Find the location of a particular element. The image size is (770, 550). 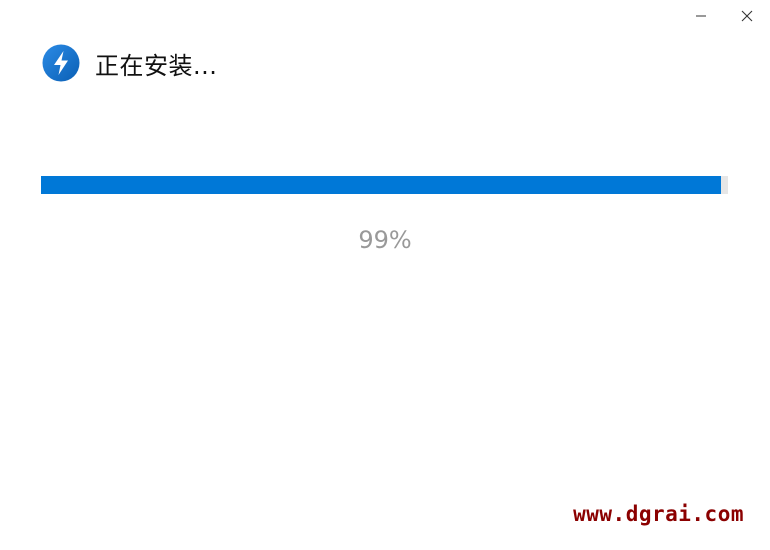

progress-bar-fill is located at coordinates (381, 185).